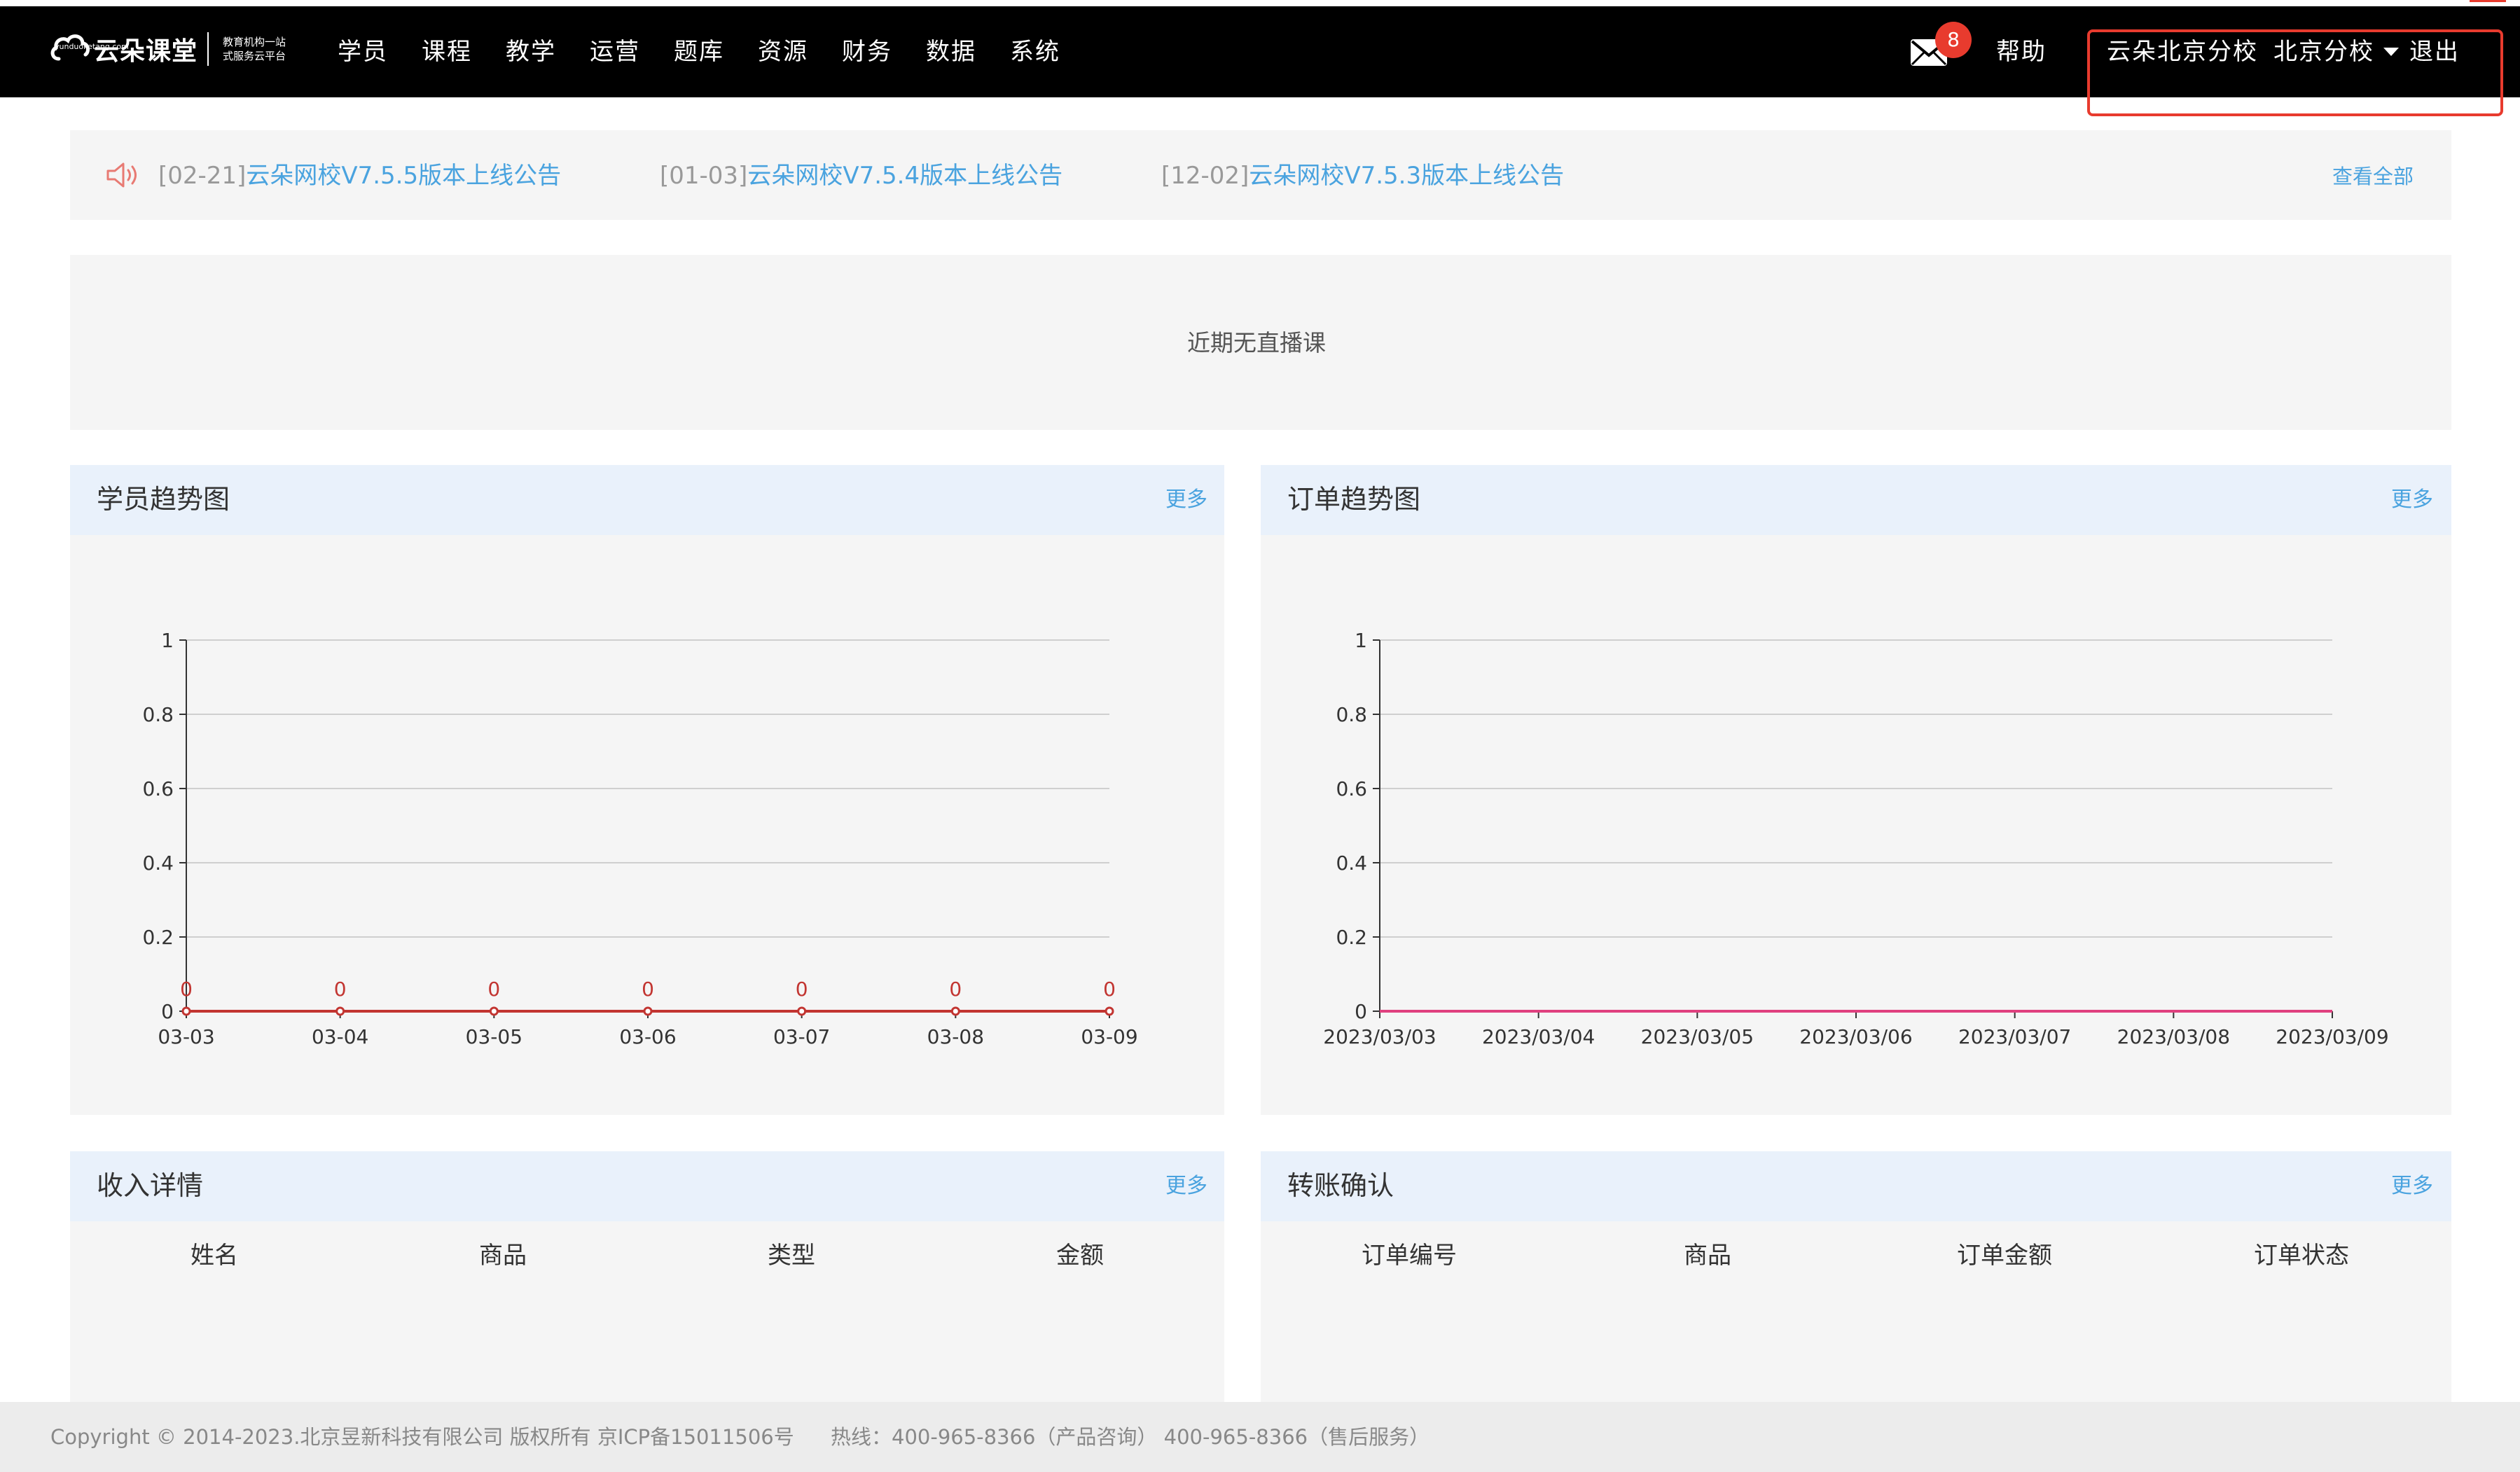 This screenshot has width=2520, height=1472. What do you see at coordinates (2391, 52) in the screenshot?
I see `chevron-down-icon` at bounding box center [2391, 52].